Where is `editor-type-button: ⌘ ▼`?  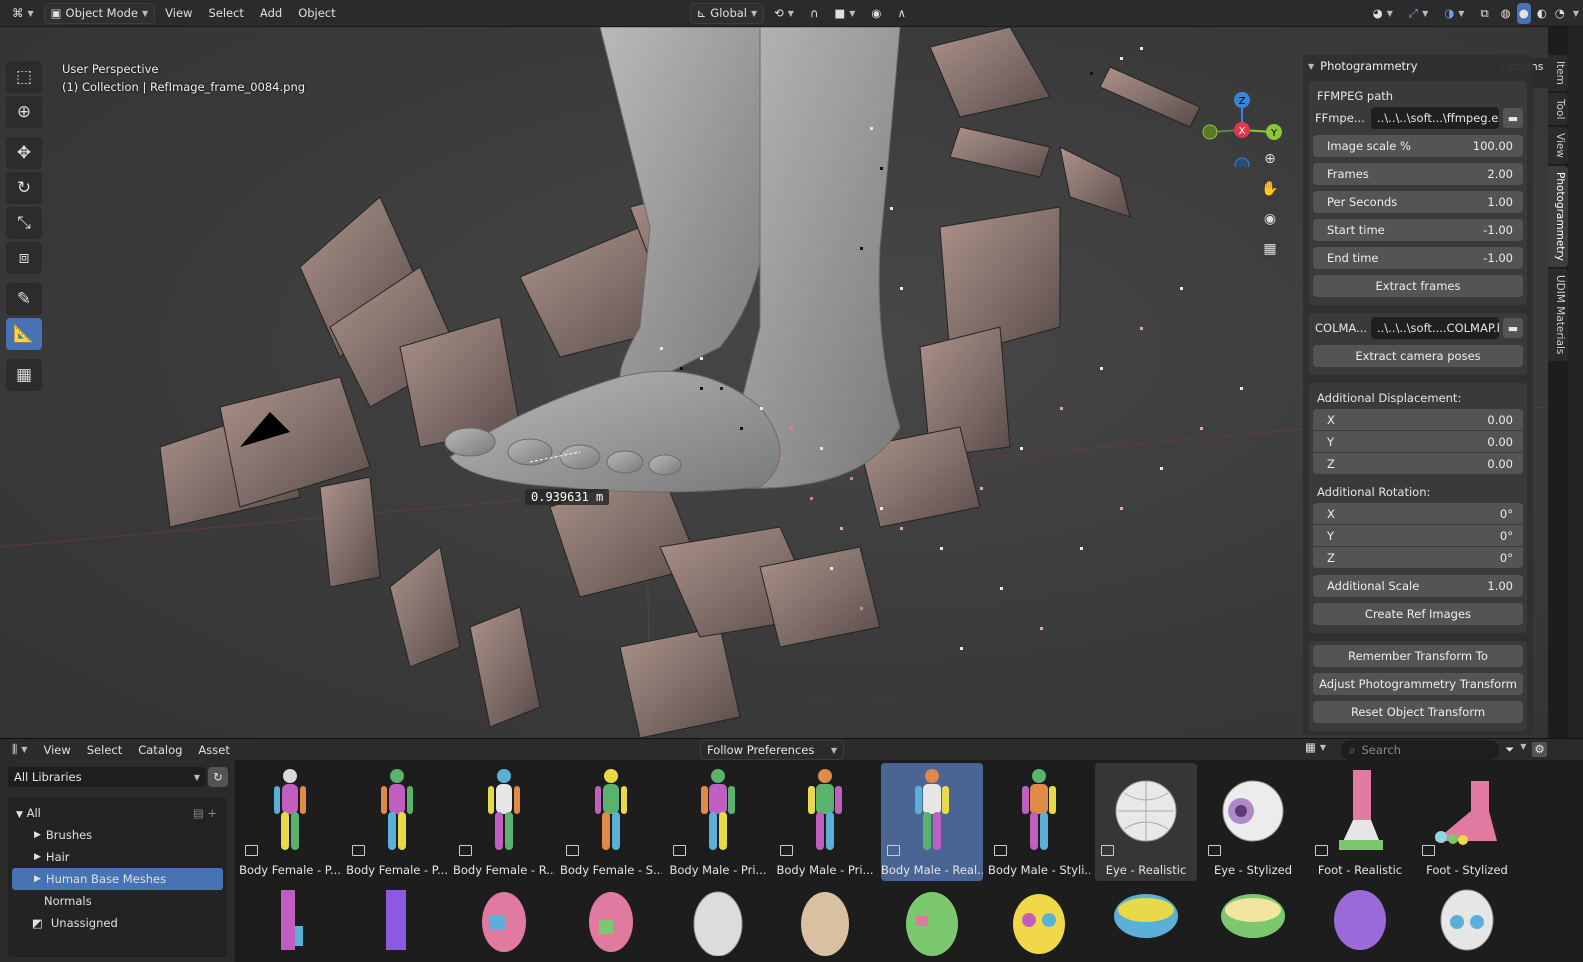
editor-type-button: ⌘ ▼ is located at coordinates (23, 13).